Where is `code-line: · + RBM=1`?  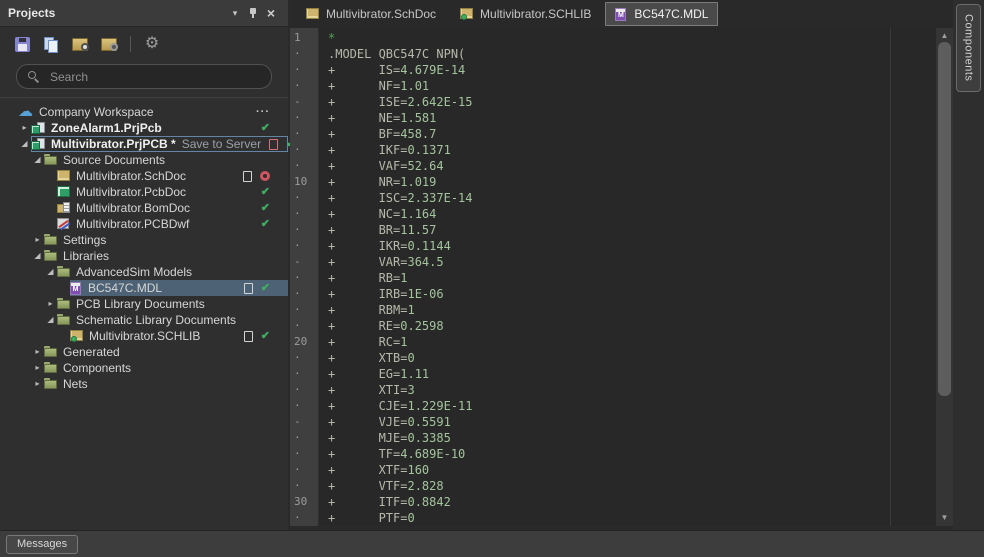
code-line: · + RBM=1 is located at coordinates (613, 310).